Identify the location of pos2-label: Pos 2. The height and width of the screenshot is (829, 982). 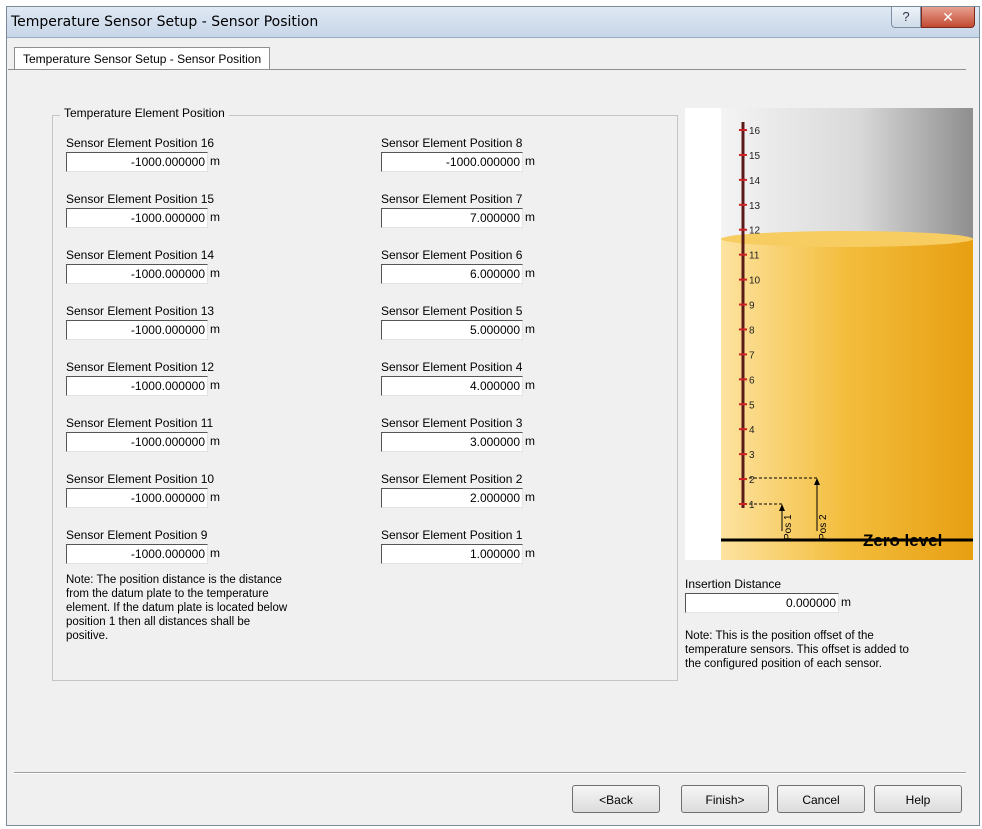
(823, 527).